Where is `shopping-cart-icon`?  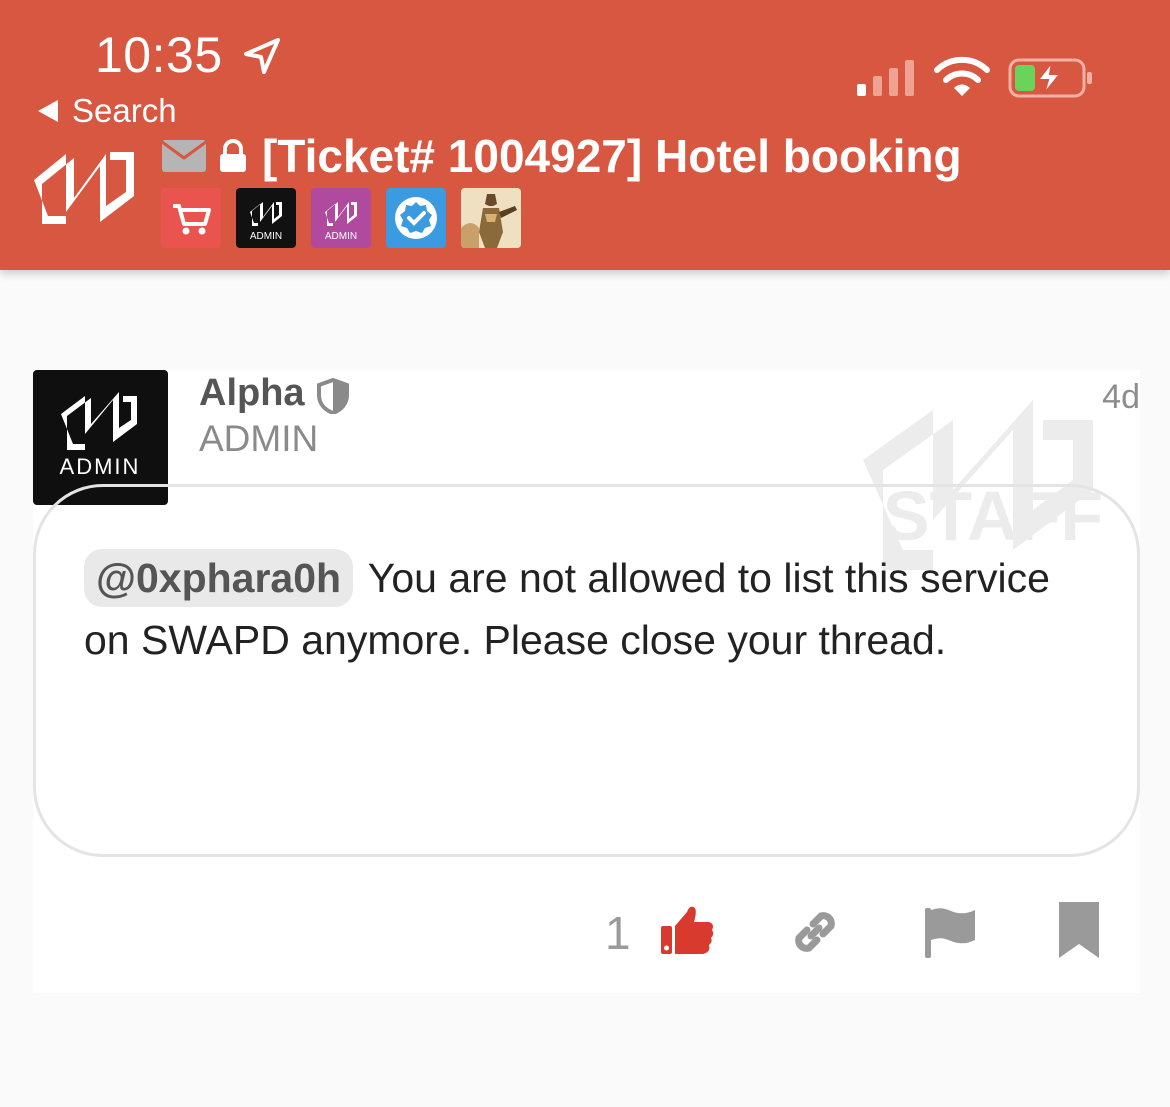
shopping-cart-icon is located at coordinates (191, 218).